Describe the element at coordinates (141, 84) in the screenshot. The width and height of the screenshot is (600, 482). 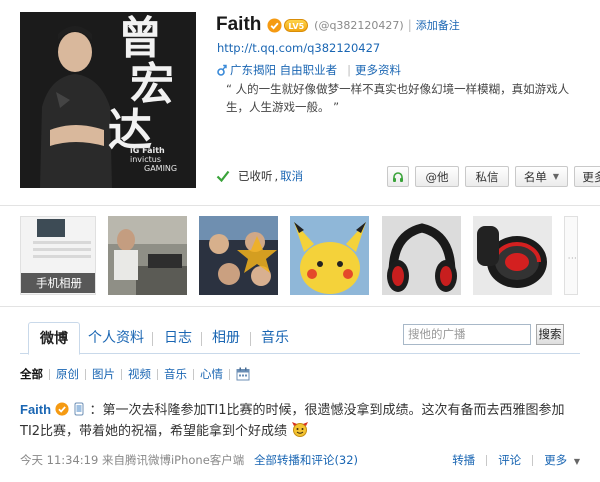
I see `avatar-calligraphy: 曾 宏 达` at that location.